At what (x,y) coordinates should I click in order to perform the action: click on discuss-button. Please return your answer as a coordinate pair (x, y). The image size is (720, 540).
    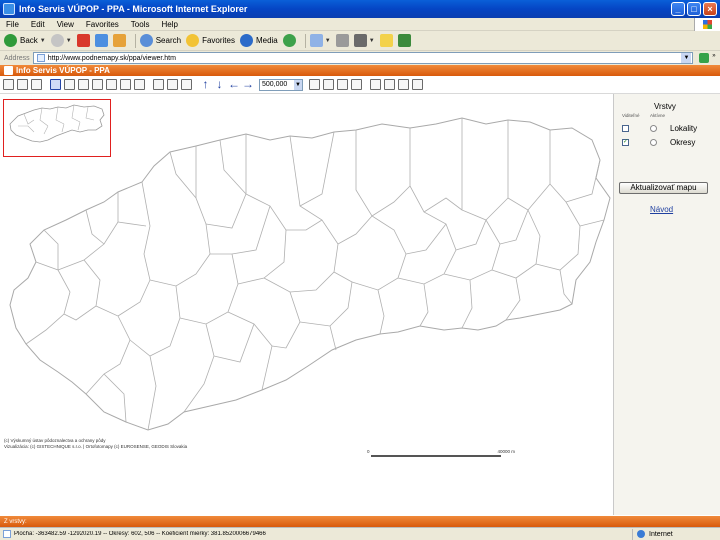
    Looking at the image, I should click on (386, 40).